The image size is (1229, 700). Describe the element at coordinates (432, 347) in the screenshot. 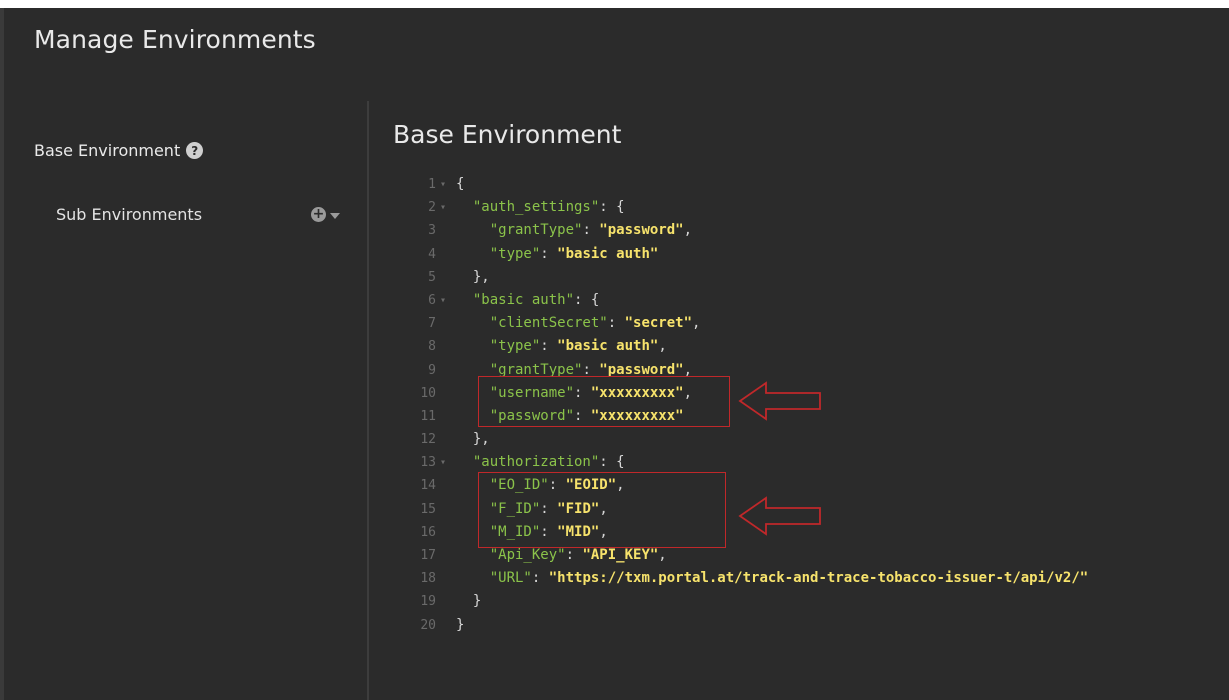

I see `line-number: 8` at that location.